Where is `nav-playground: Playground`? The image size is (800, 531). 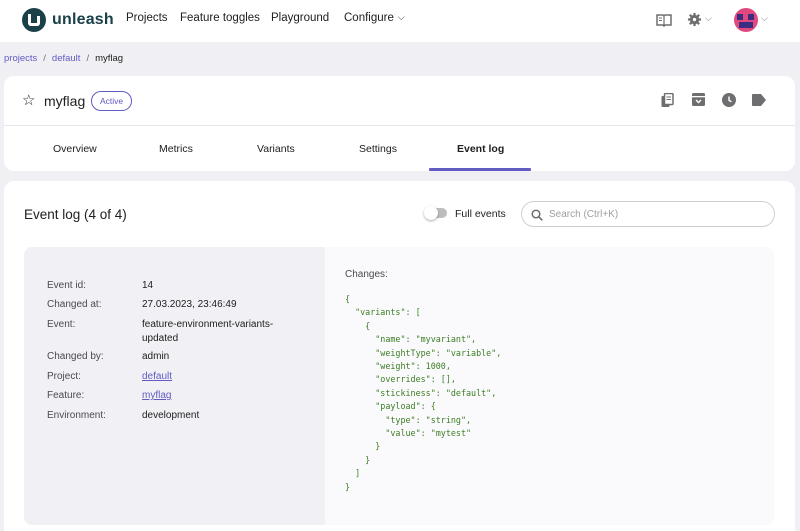
nav-playground: Playground is located at coordinates (300, 18).